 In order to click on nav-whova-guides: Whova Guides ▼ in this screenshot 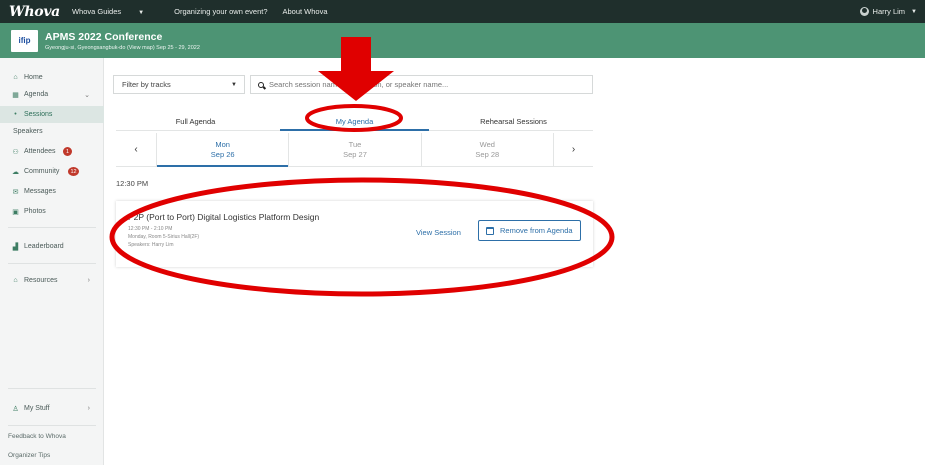, I will do `click(115, 11)`.